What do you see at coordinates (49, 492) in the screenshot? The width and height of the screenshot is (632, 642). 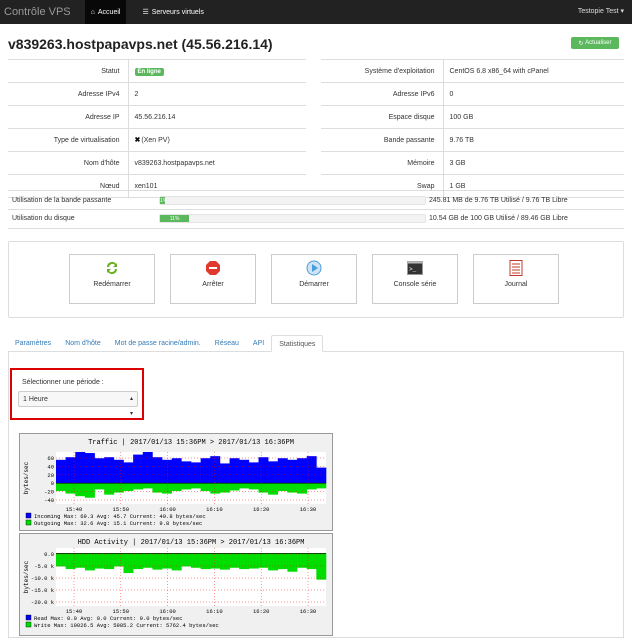 I see `y-tick-label: -20` at bounding box center [49, 492].